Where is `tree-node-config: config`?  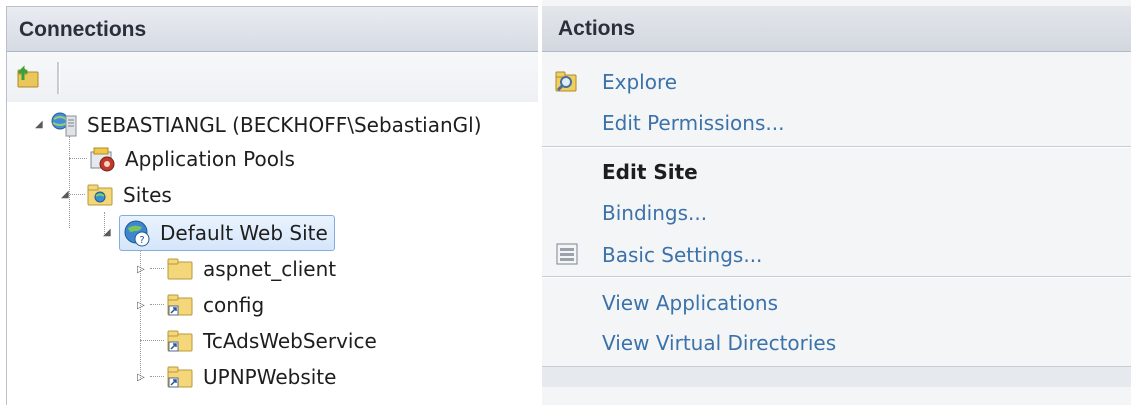 tree-node-config: config is located at coordinates (214, 305).